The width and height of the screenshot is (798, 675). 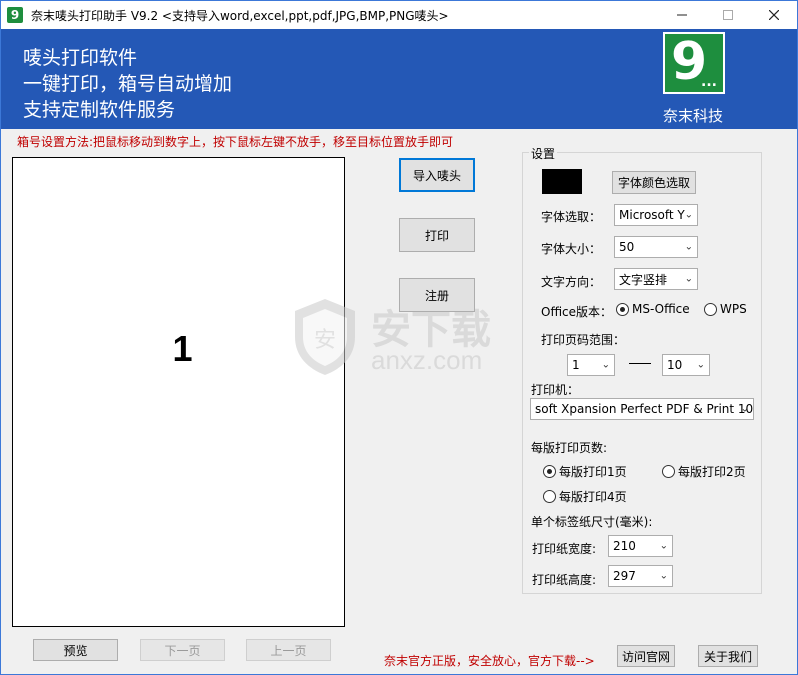 I want to click on register-button: 注册, so click(x=437, y=295).